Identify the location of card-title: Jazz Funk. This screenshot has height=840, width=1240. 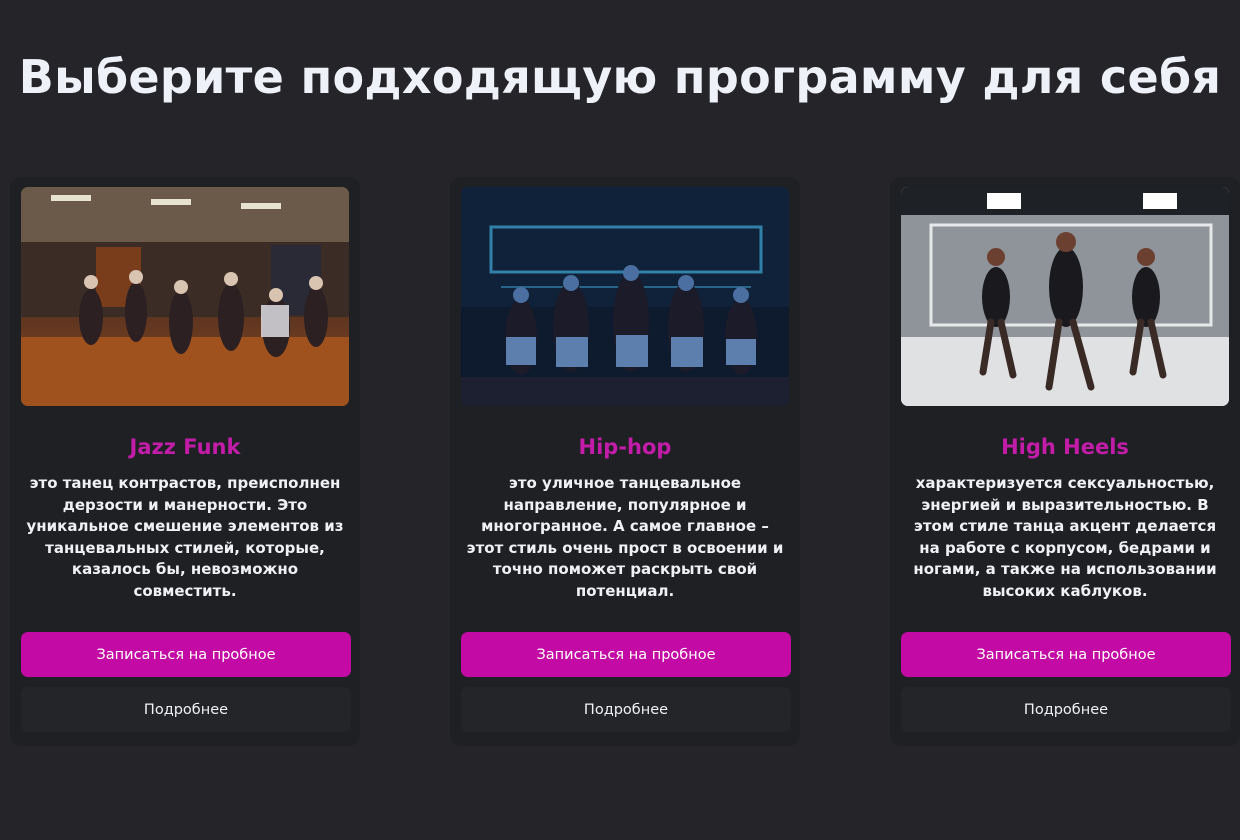
(185, 447).